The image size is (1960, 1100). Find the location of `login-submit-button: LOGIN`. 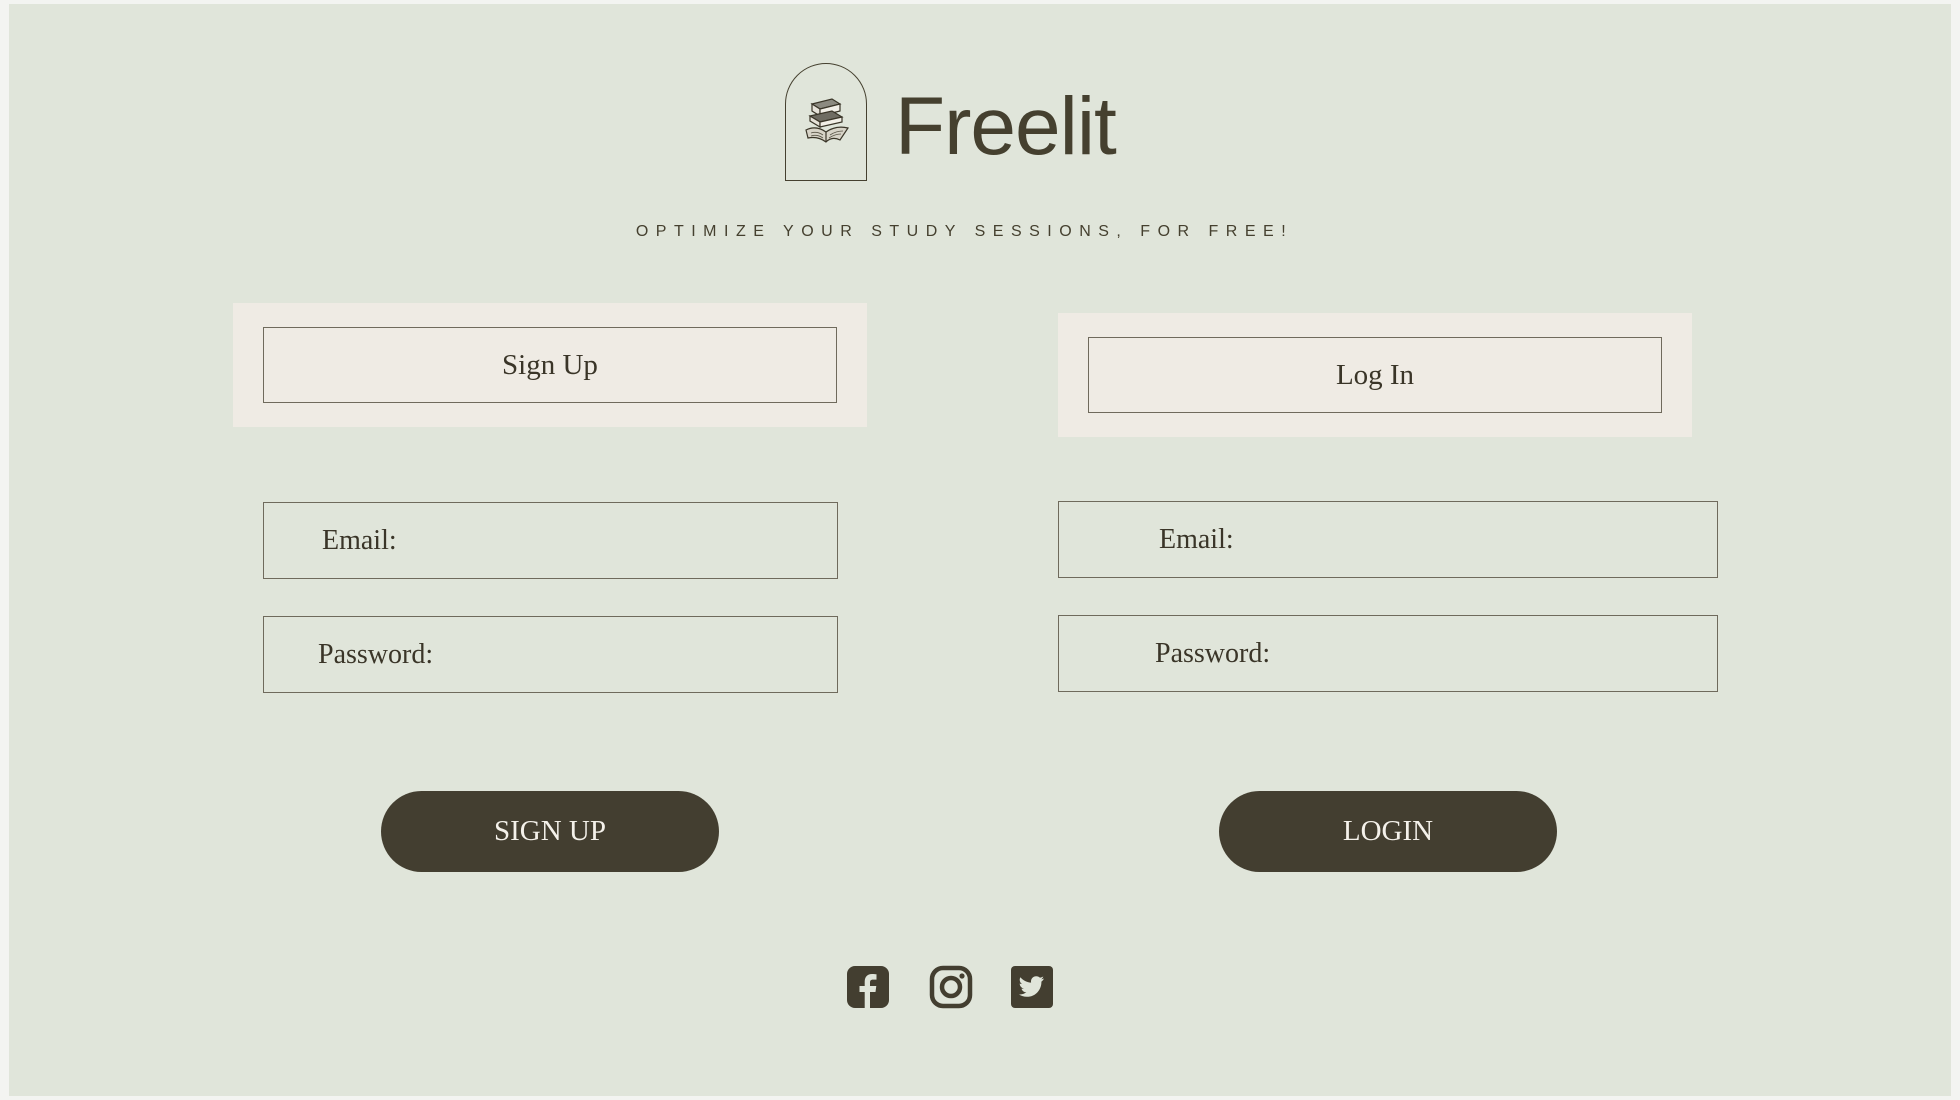

login-submit-button: LOGIN is located at coordinates (1388, 831).